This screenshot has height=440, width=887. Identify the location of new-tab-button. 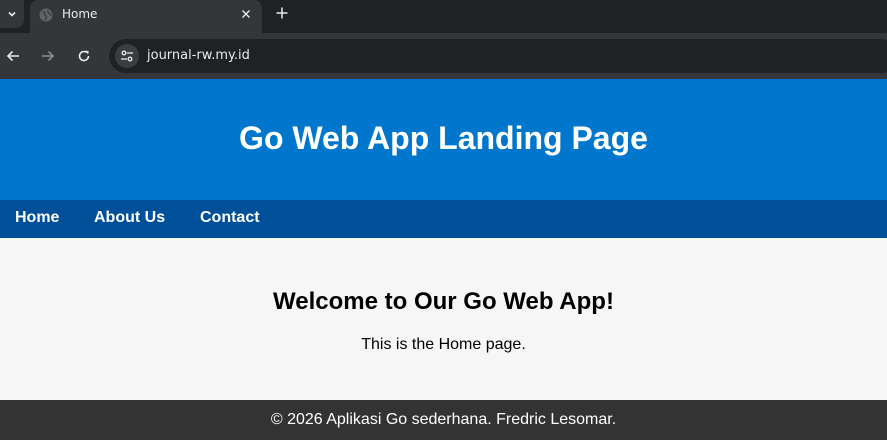
(282, 13).